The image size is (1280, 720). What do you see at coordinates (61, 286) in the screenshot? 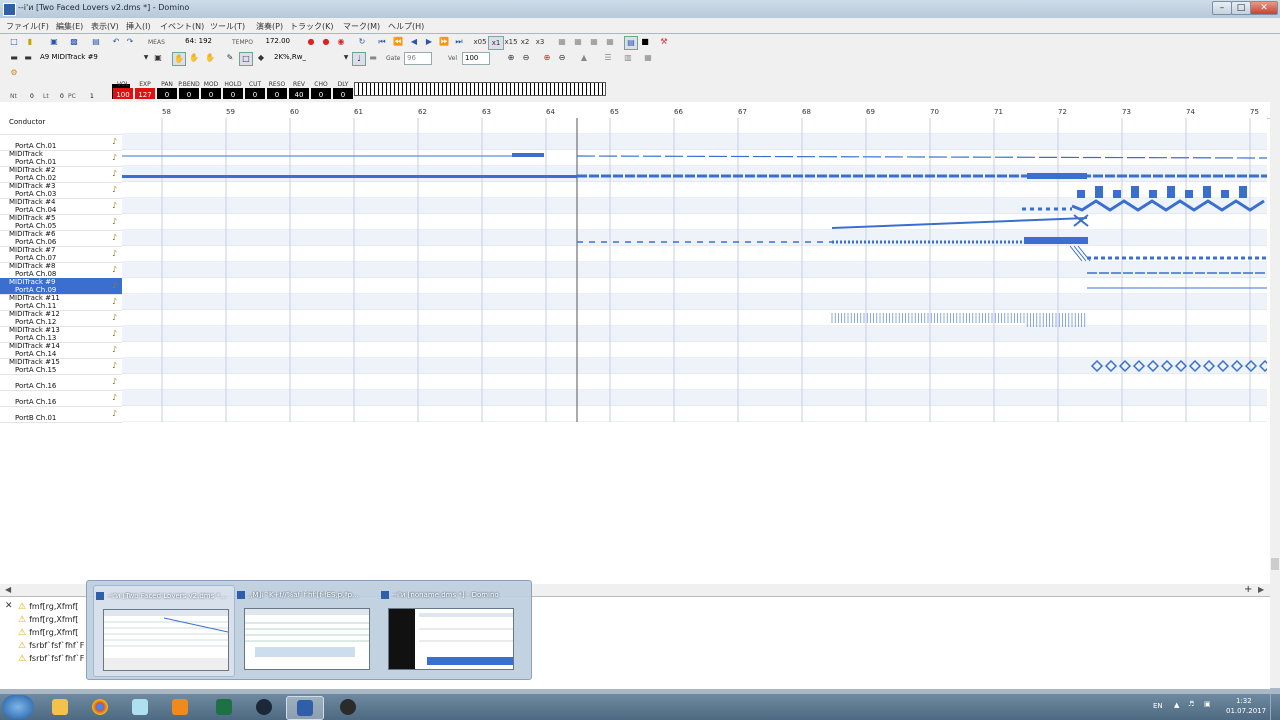
I see `track-row: MIDITrack #9 PortA Ch.09 ♪` at bounding box center [61, 286].